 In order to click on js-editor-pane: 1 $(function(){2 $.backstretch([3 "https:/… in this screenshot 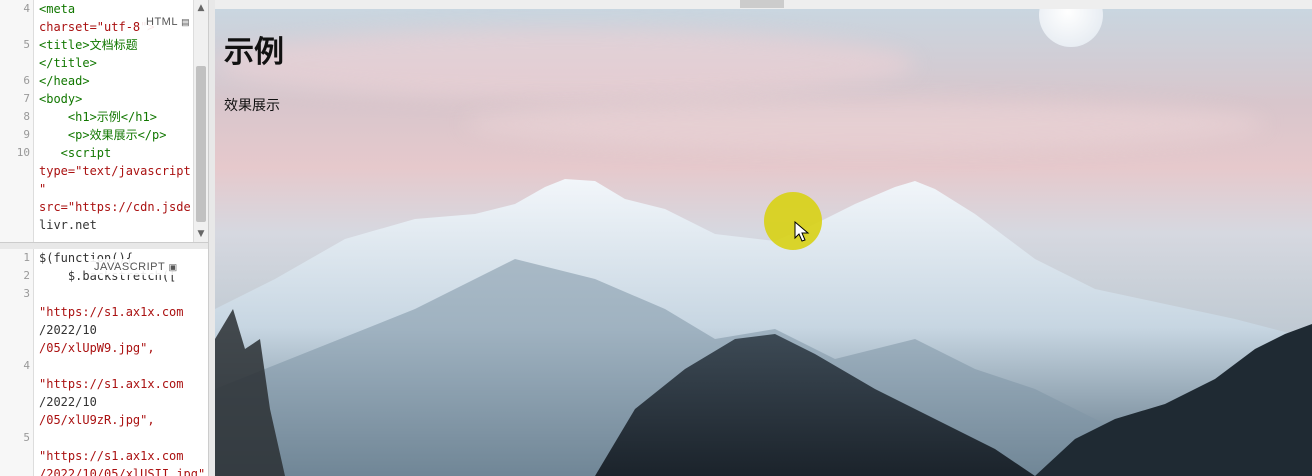, I will do `click(104, 362)`.